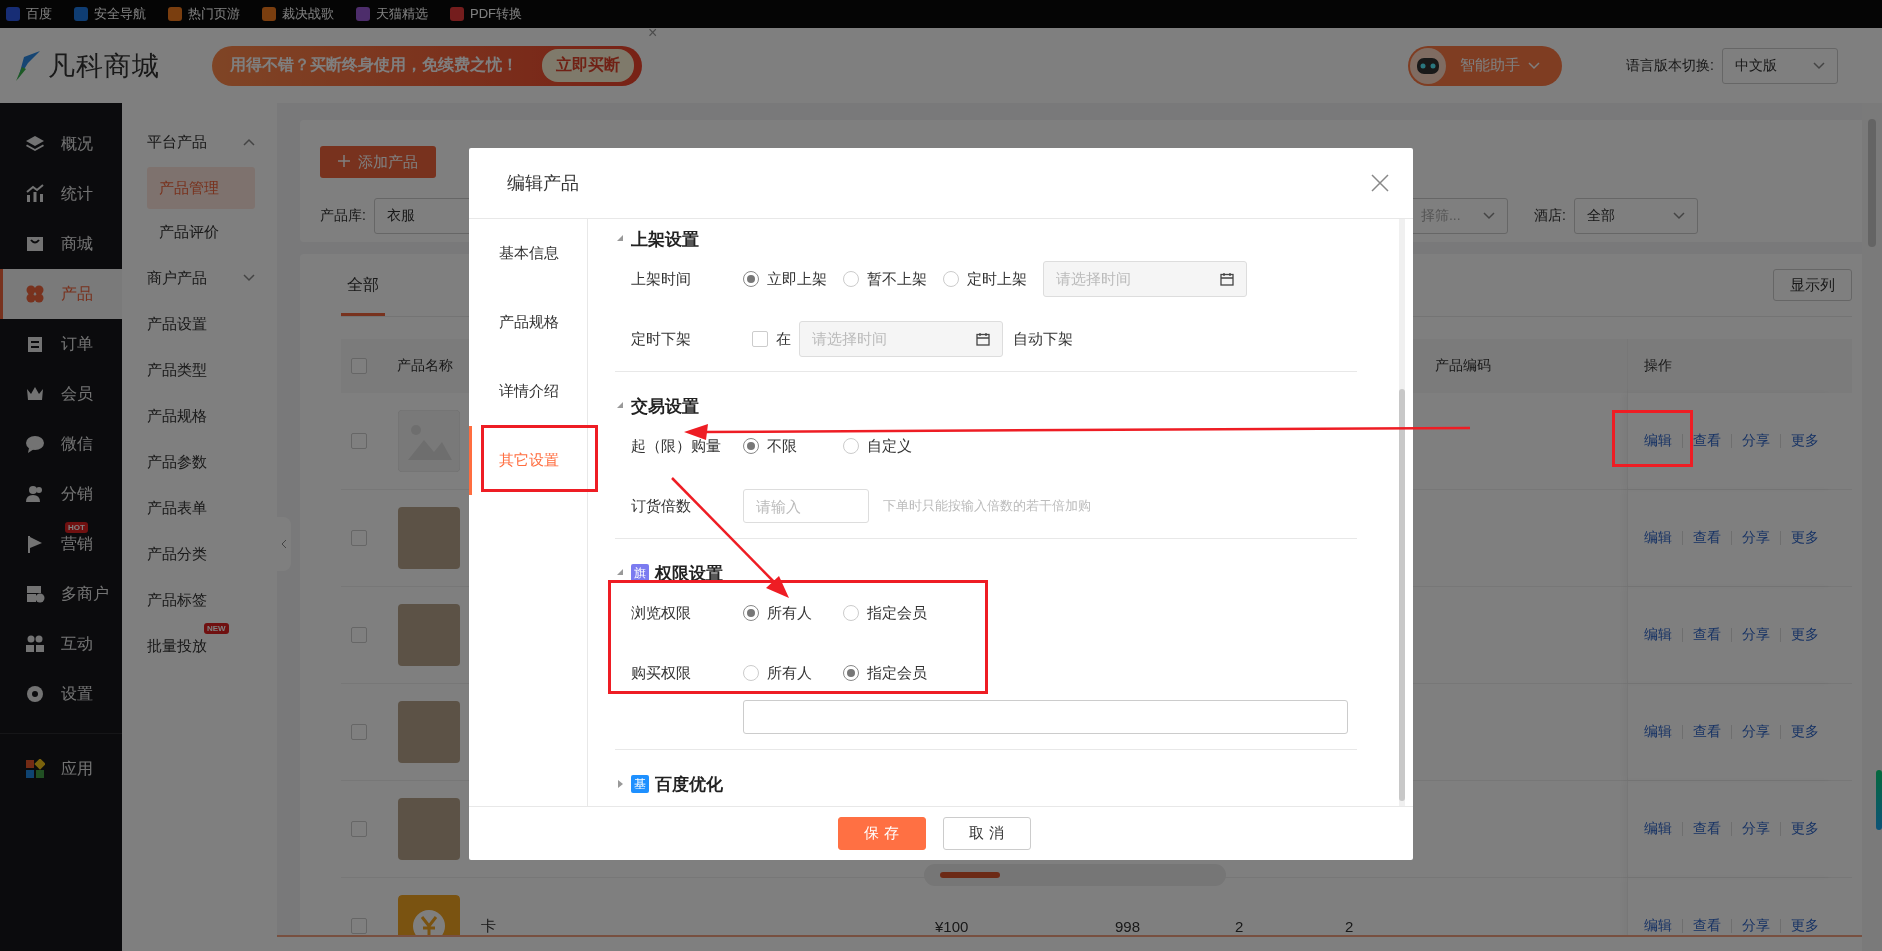  Describe the element at coordinates (199, 142) in the screenshot. I see `submenu-item: 平台产品` at that location.